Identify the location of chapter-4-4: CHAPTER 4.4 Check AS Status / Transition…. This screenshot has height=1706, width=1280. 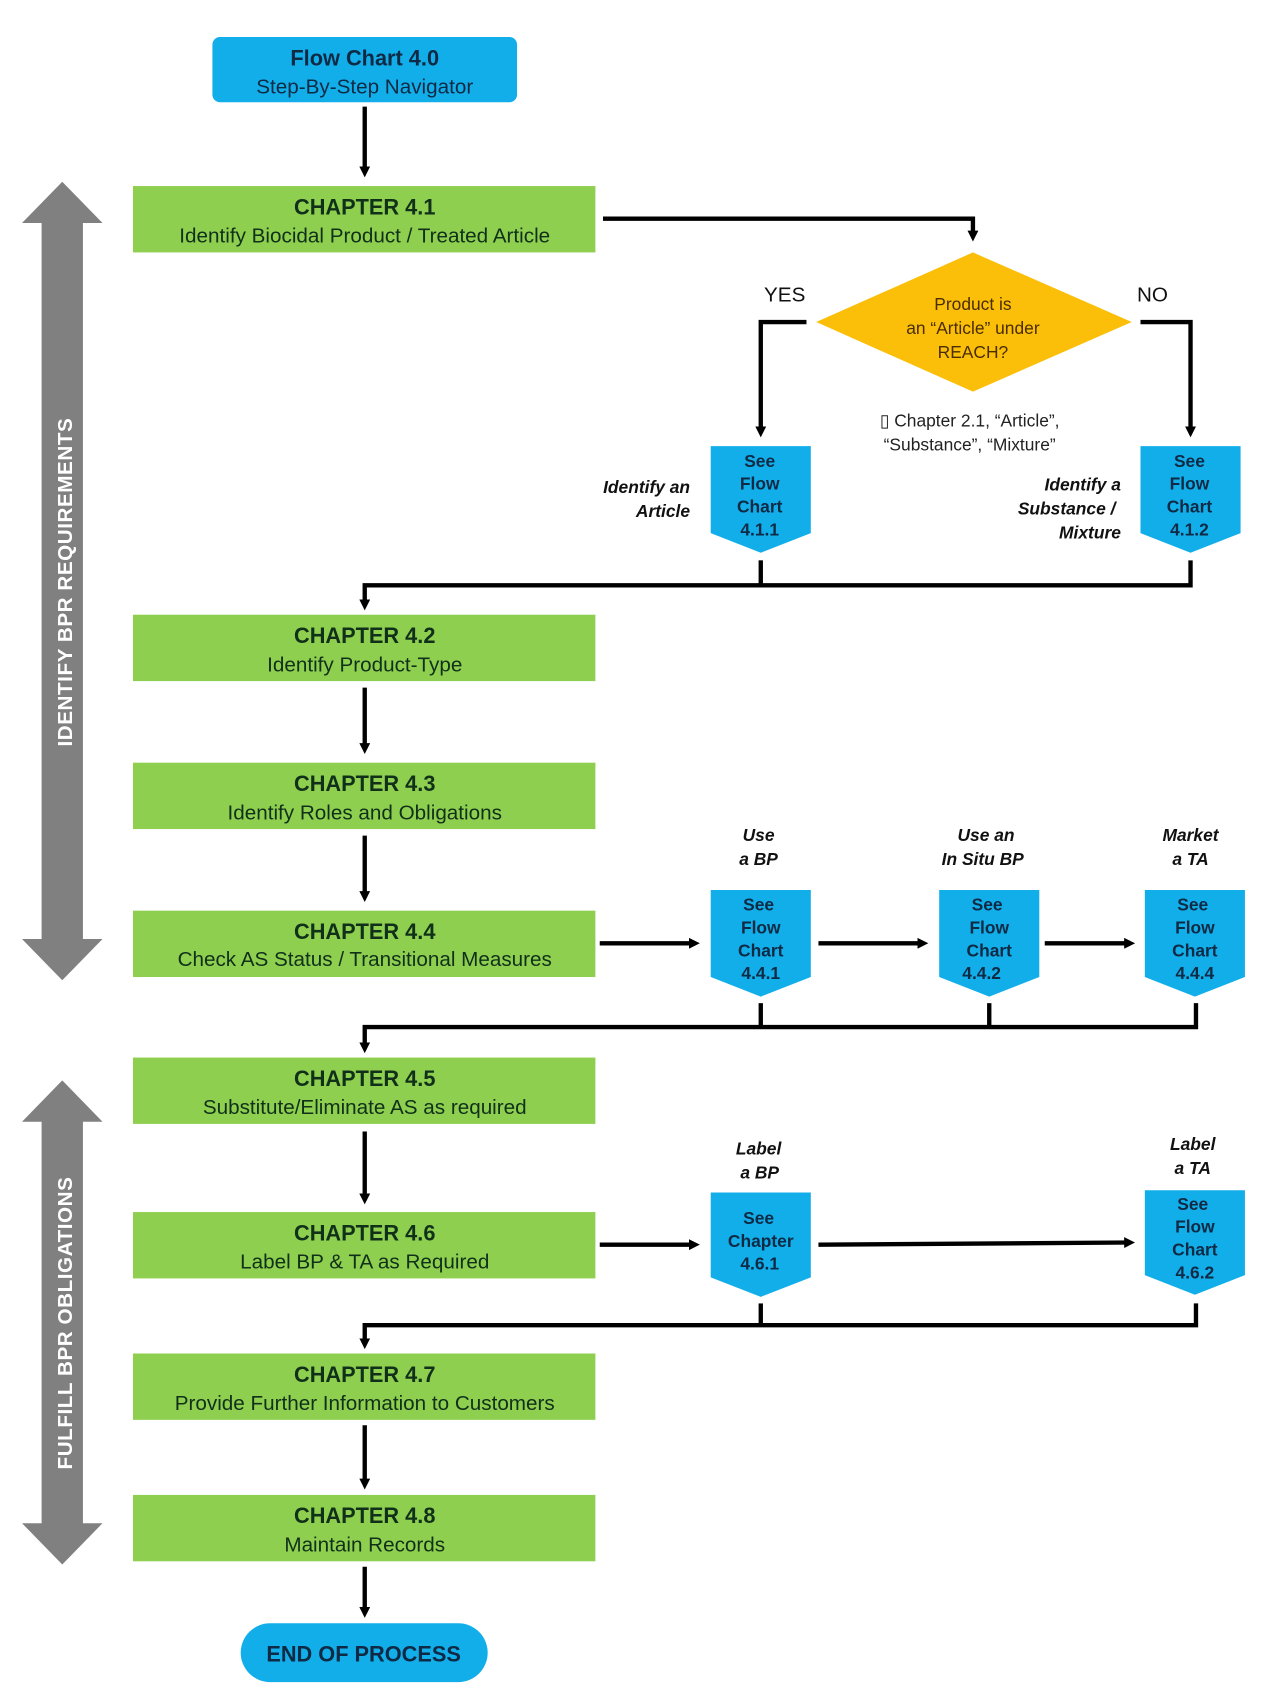
(364, 944).